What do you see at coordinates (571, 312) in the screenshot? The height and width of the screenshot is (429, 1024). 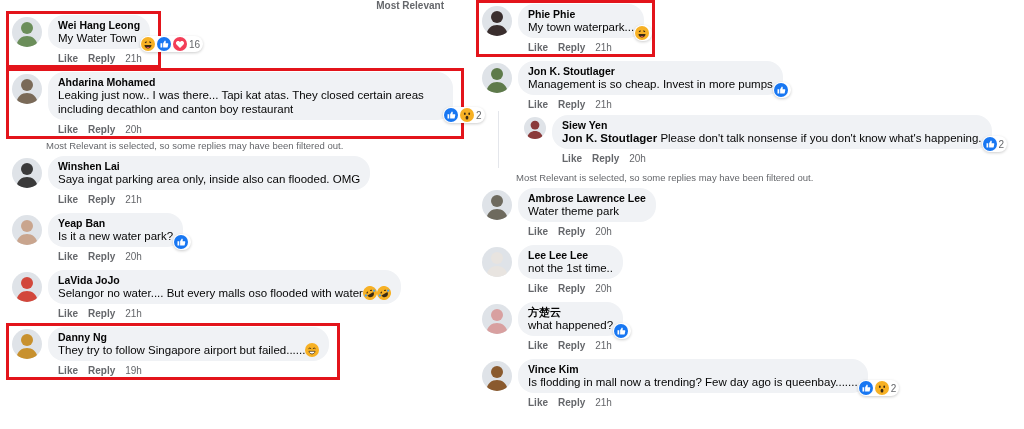 I see `comment-author: 方楚云` at bounding box center [571, 312].